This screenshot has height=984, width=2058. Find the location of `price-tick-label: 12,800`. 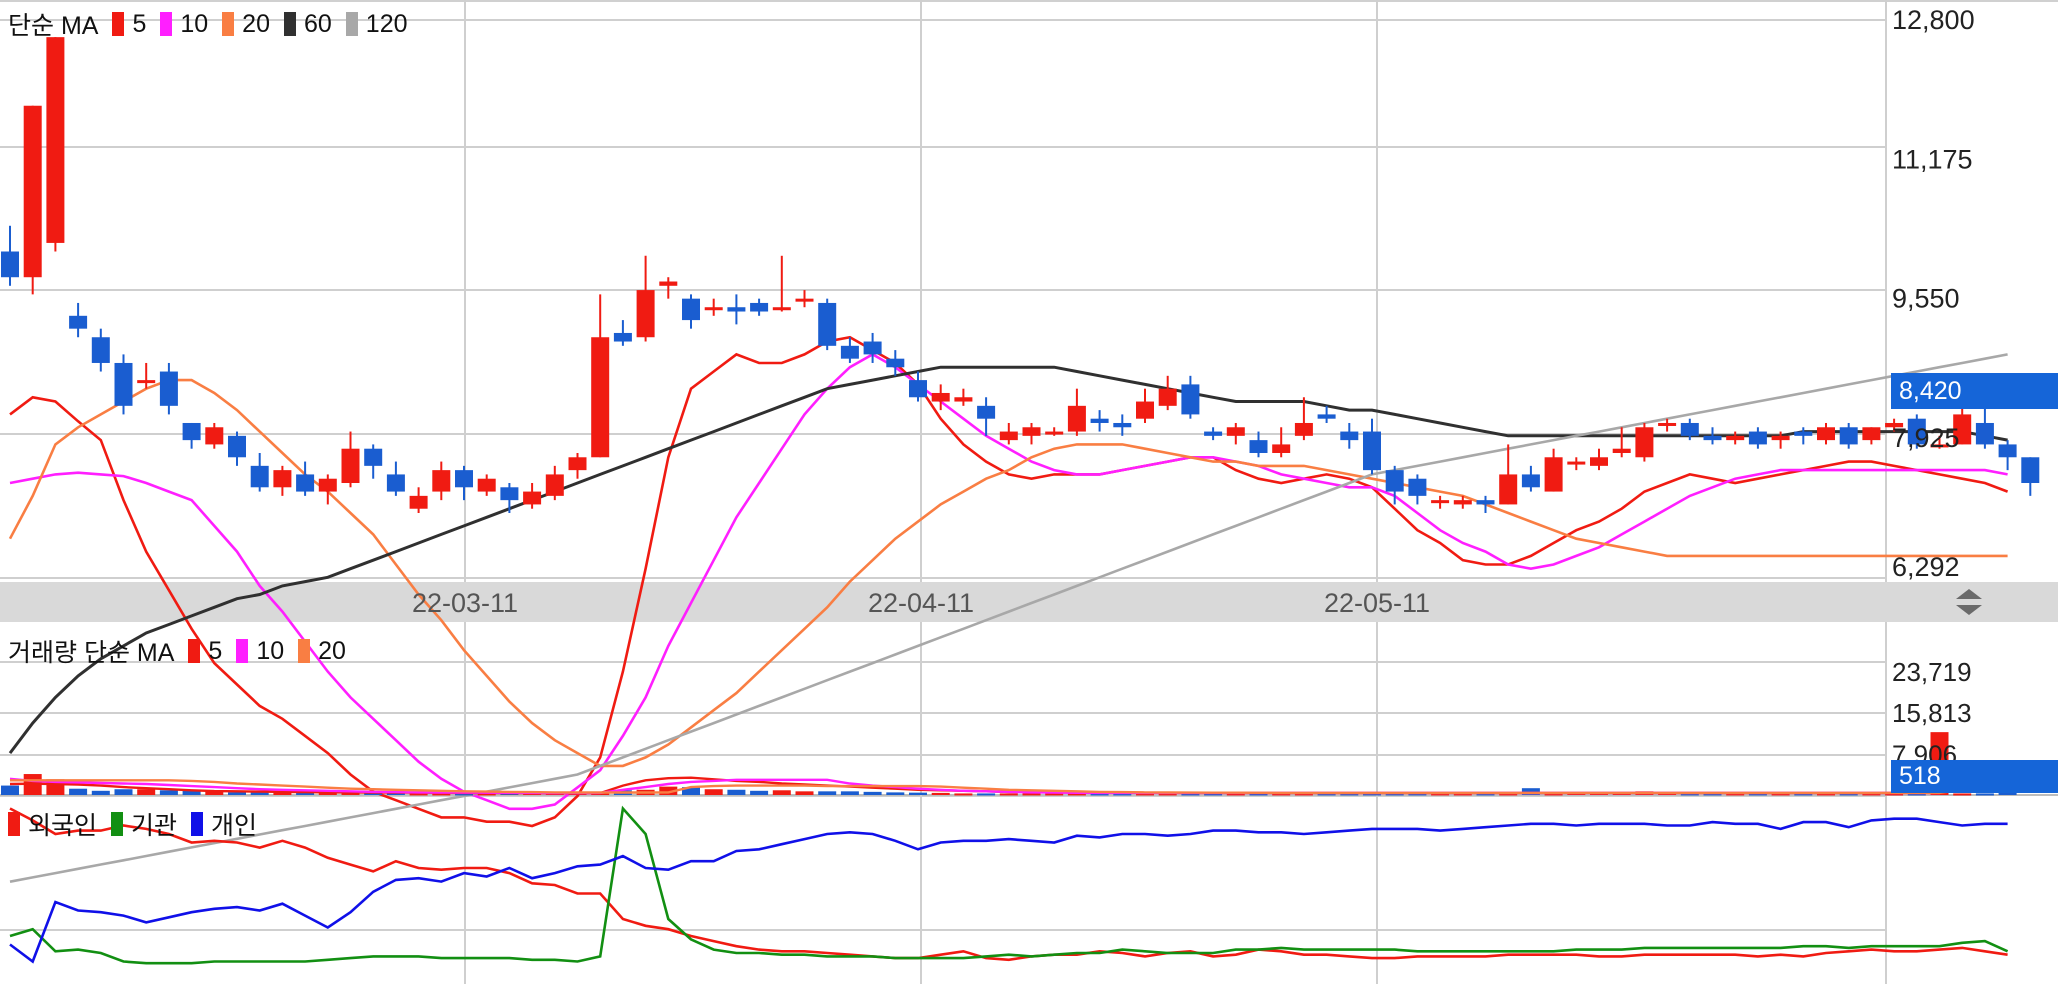

price-tick-label: 12,800 is located at coordinates (1933, 20).